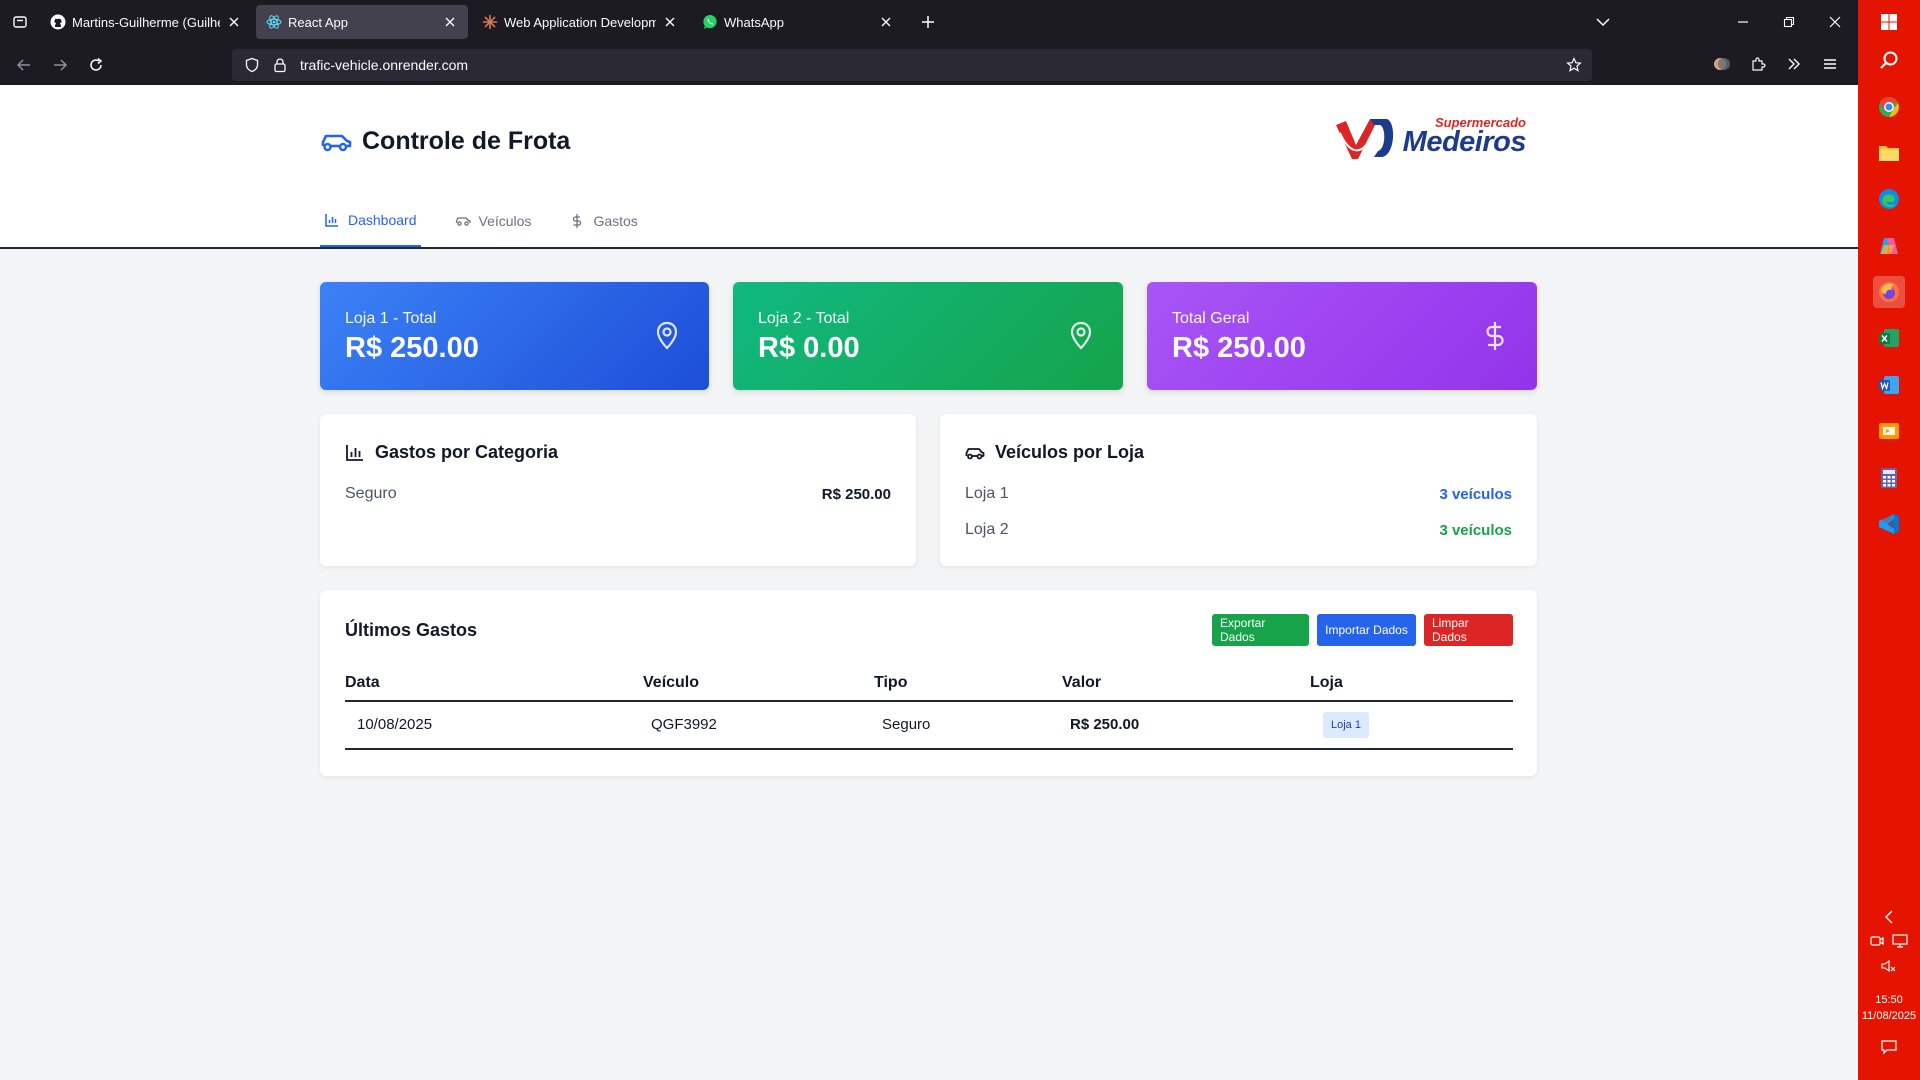 The width and height of the screenshot is (1920, 1080). I want to click on category-name: Seguro, so click(371, 493).